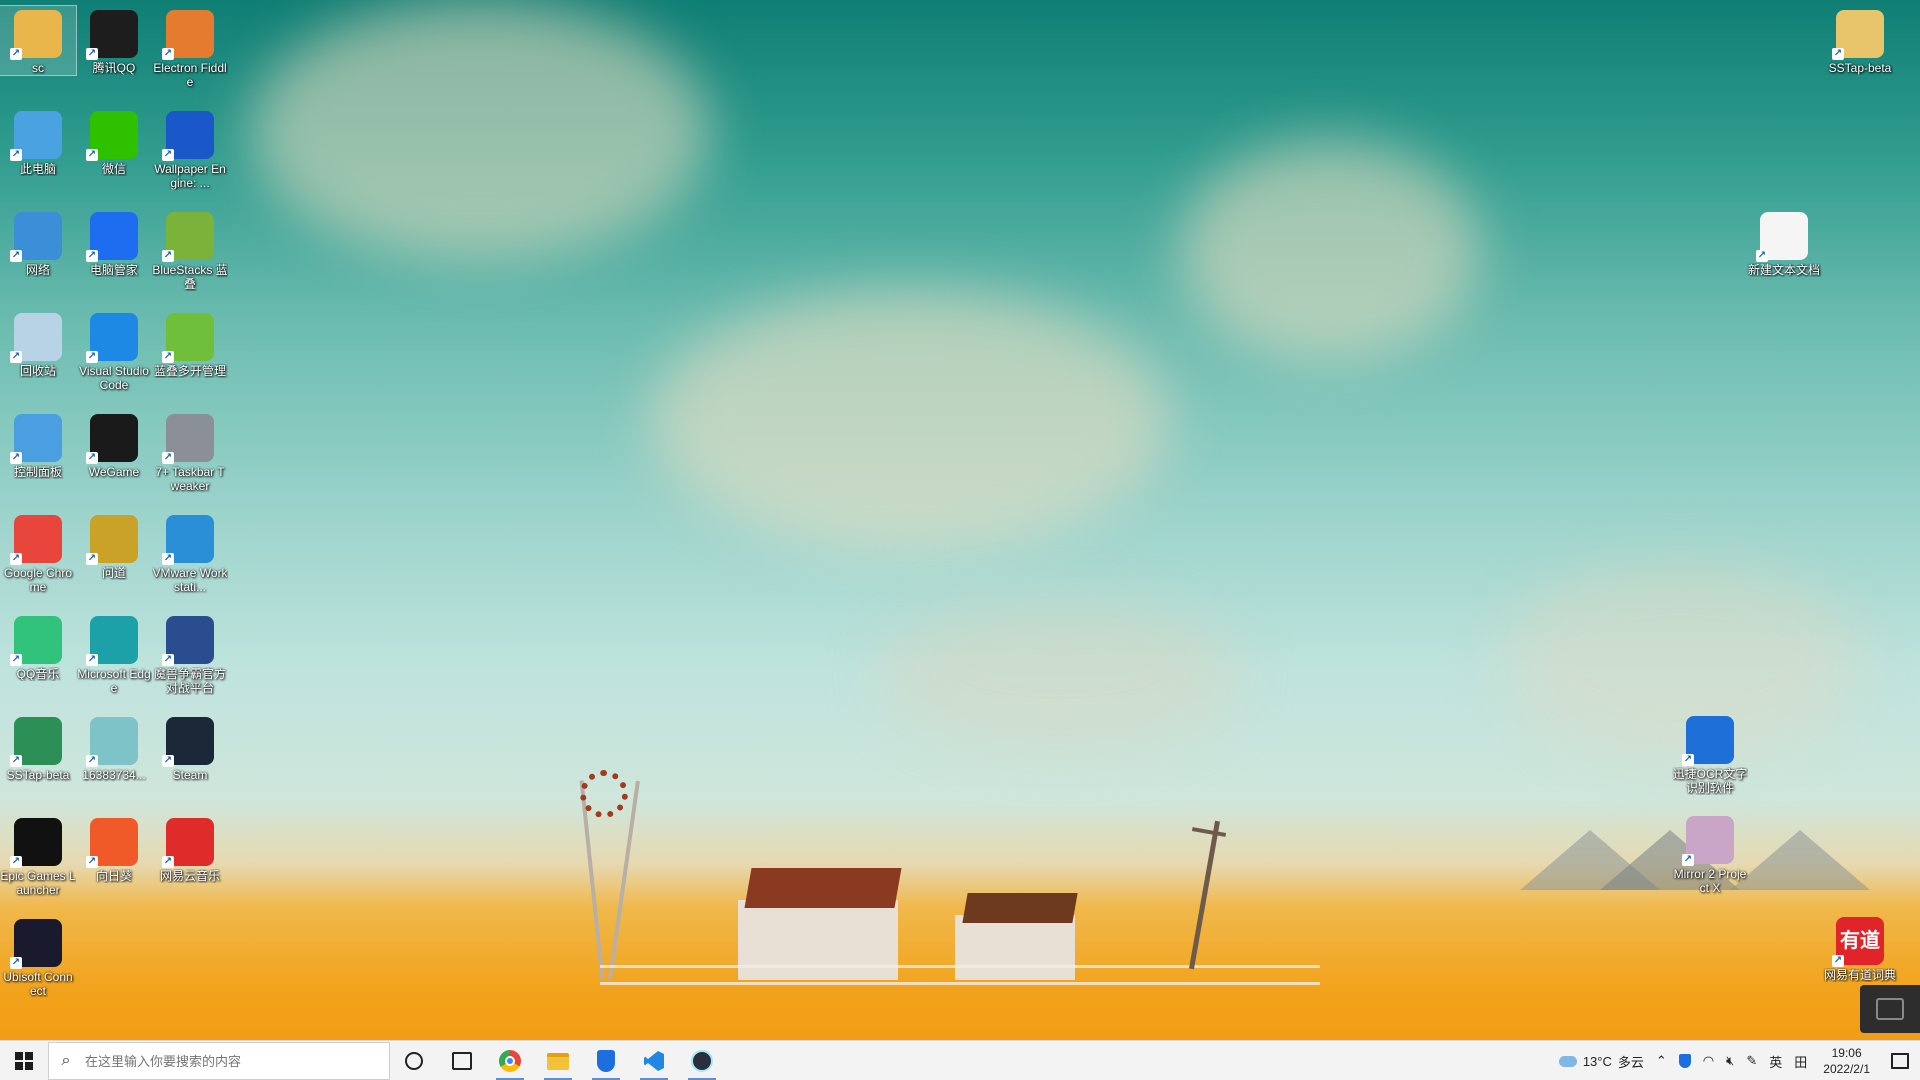 Image resolution: width=1920 pixels, height=1080 pixels. Describe the element at coordinates (188, 742) in the screenshot. I see `steam-icon: ↗` at that location.